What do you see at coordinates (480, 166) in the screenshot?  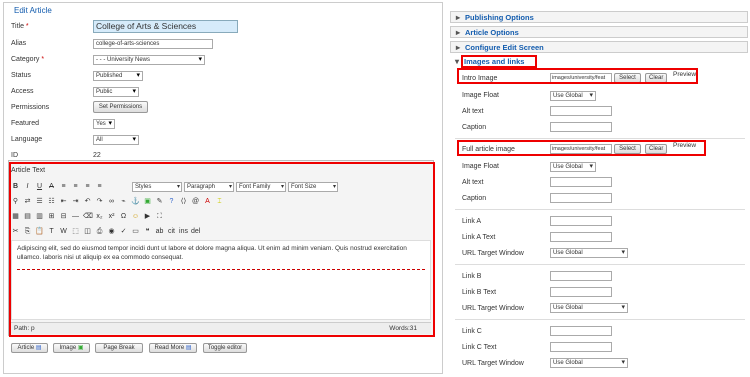 I see `full-float-label: Image Float` at bounding box center [480, 166].